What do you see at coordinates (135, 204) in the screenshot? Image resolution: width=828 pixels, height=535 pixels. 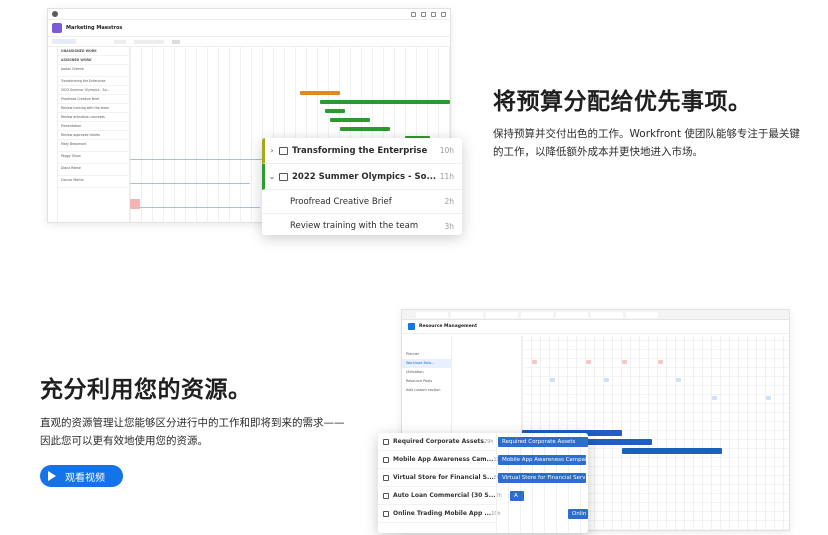 I see `overload-block` at bounding box center [135, 204].